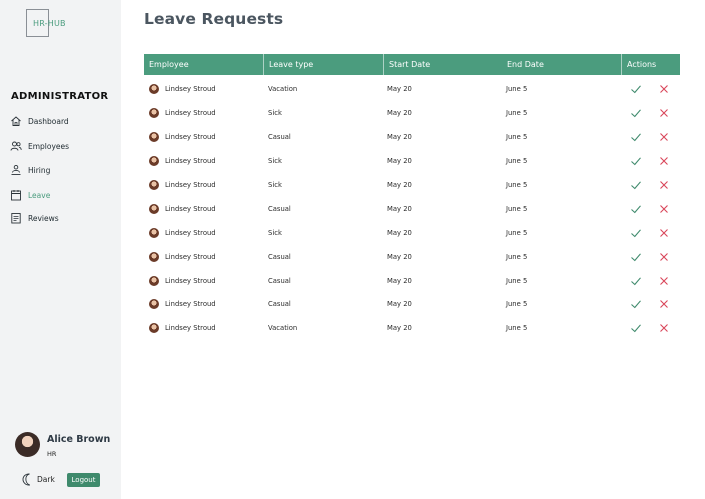 The image size is (705, 499). What do you see at coordinates (442, 64) in the screenshot?
I see `column-header-start-date: Start Date` at bounding box center [442, 64].